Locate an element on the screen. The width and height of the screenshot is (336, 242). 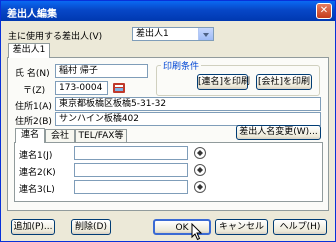
addr2-label: 住所2(B) is located at coordinates (33, 122).